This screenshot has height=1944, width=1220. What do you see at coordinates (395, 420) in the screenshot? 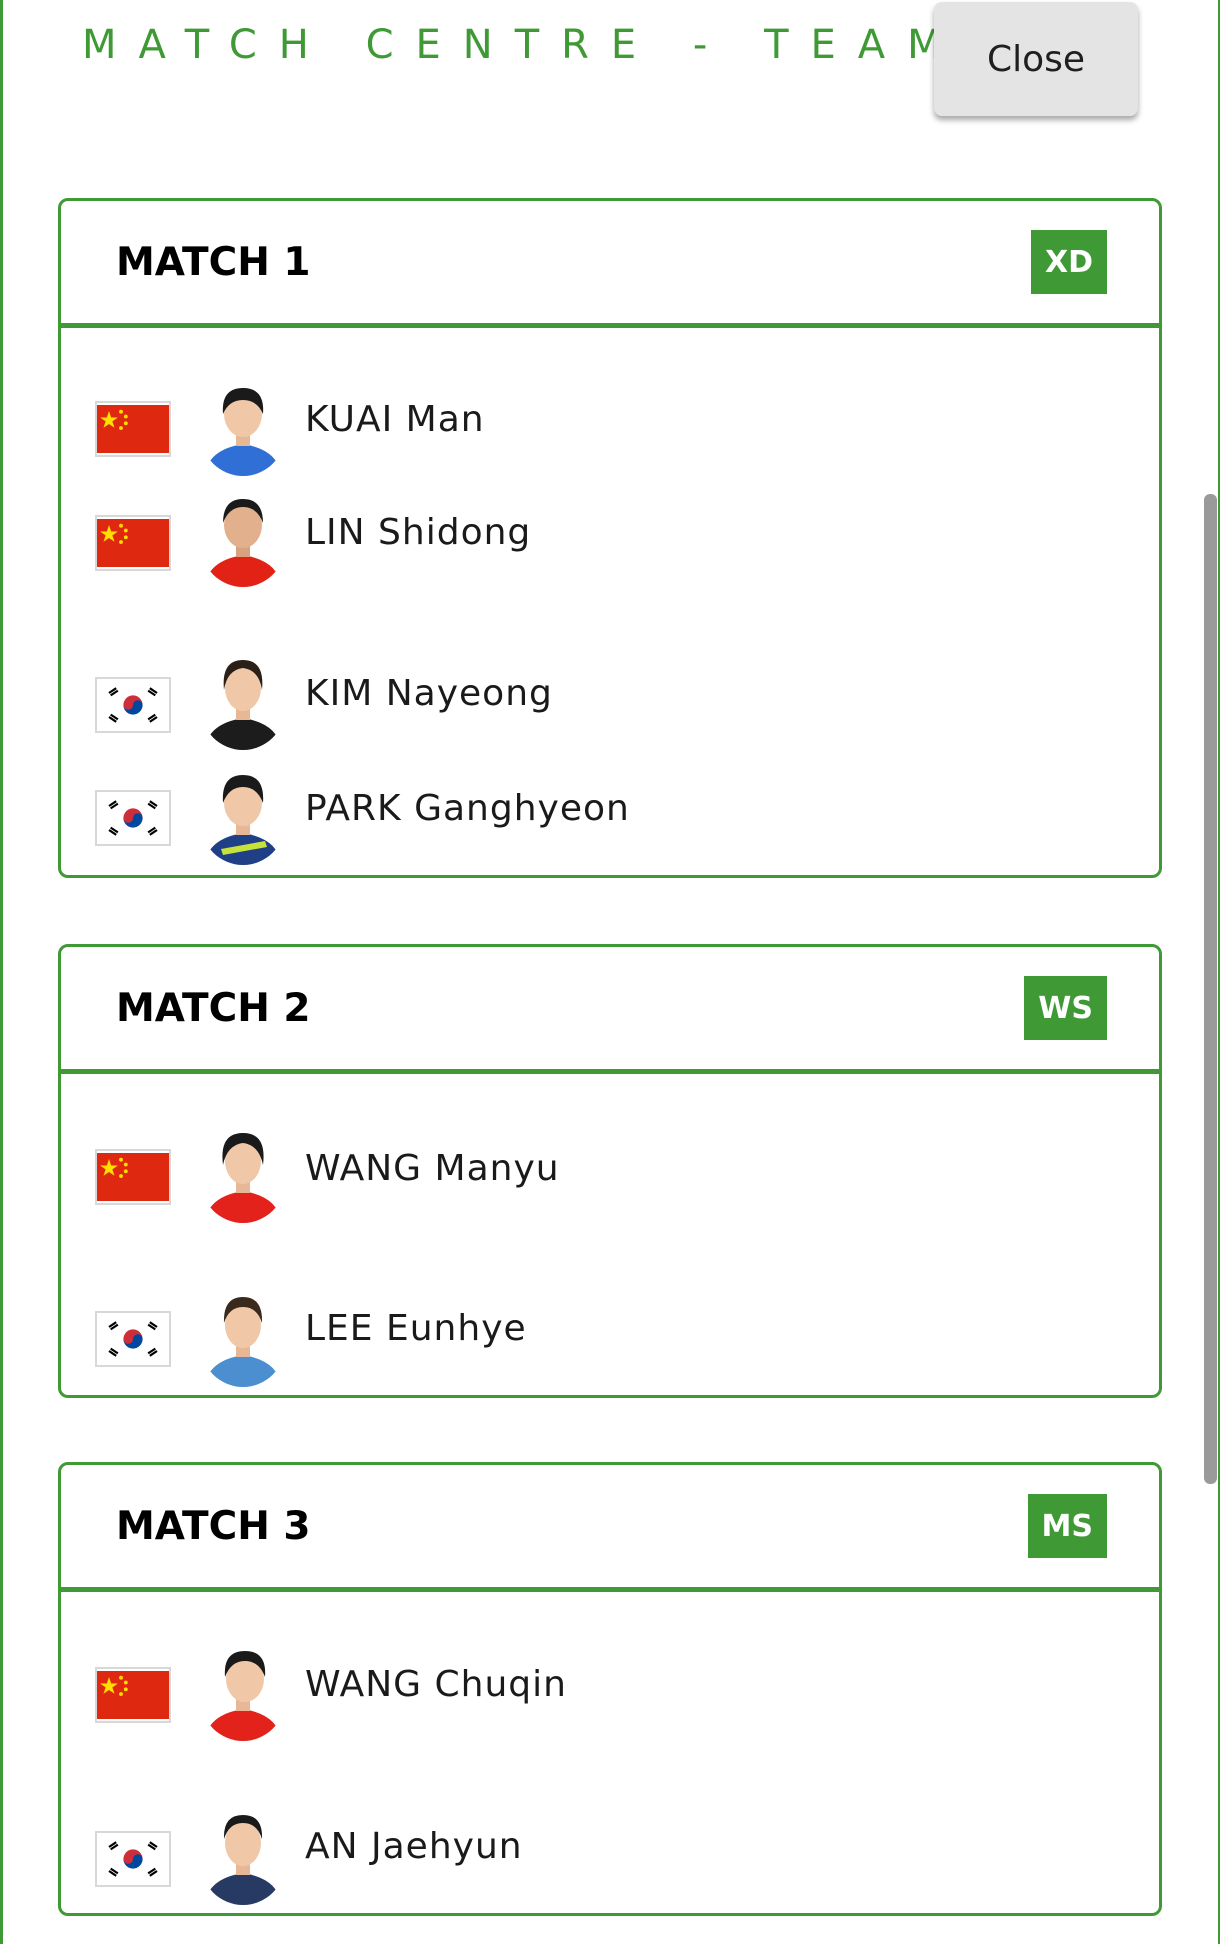
I see `player-name: KUAI Man` at bounding box center [395, 420].